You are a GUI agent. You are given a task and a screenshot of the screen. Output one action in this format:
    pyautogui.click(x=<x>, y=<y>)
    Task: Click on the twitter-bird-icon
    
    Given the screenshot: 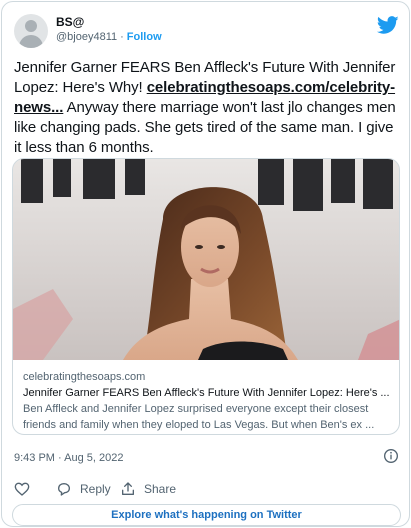 What is the action you would take?
    pyautogui.click(x=388, y=25)
    